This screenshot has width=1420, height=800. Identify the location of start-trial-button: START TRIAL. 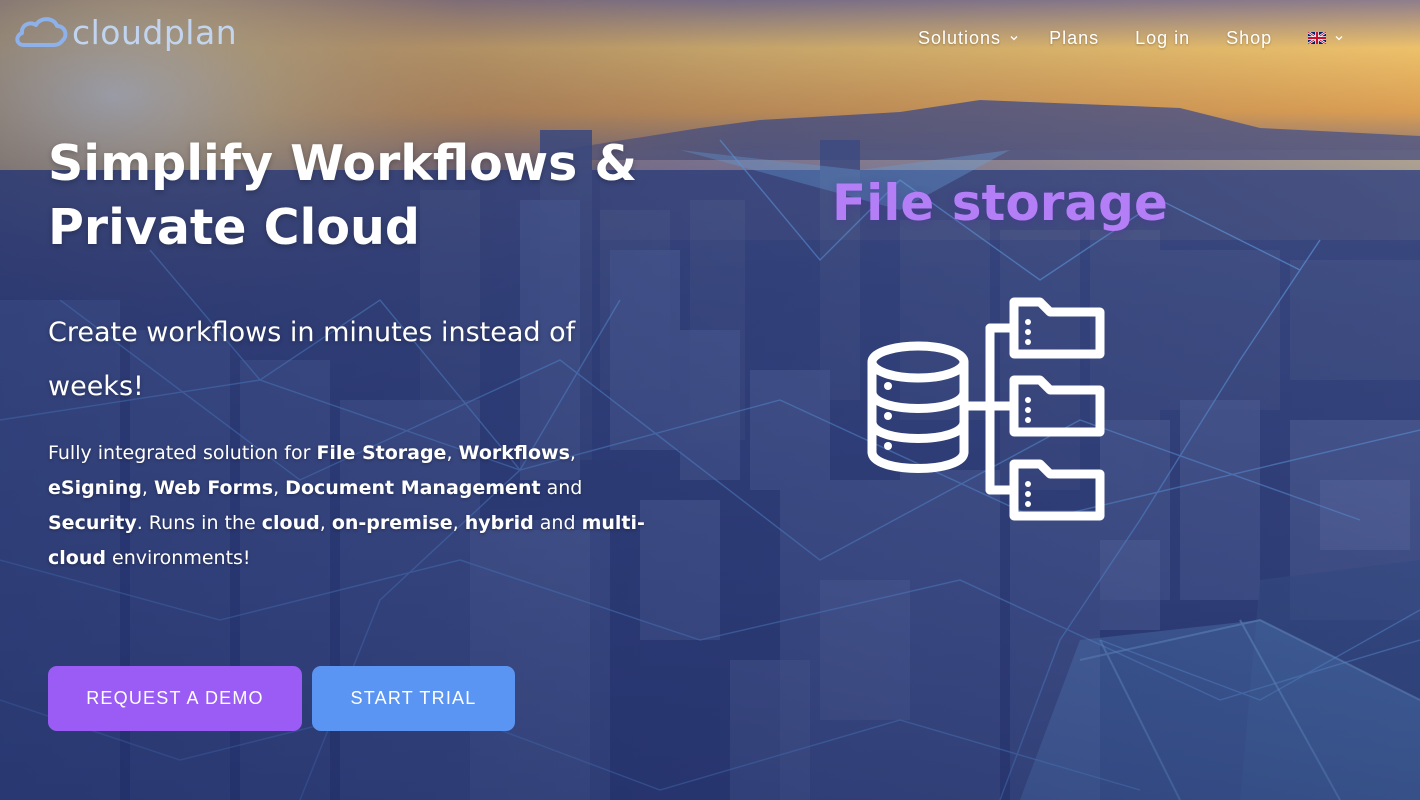
(413, 698).